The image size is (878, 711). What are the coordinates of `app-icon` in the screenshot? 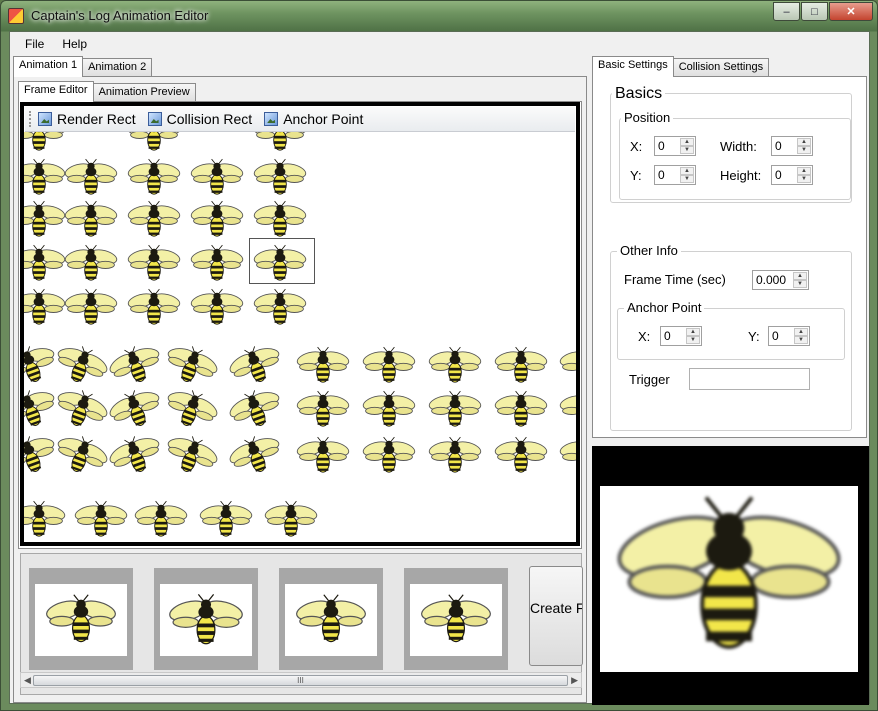 It's located at (16, 16).